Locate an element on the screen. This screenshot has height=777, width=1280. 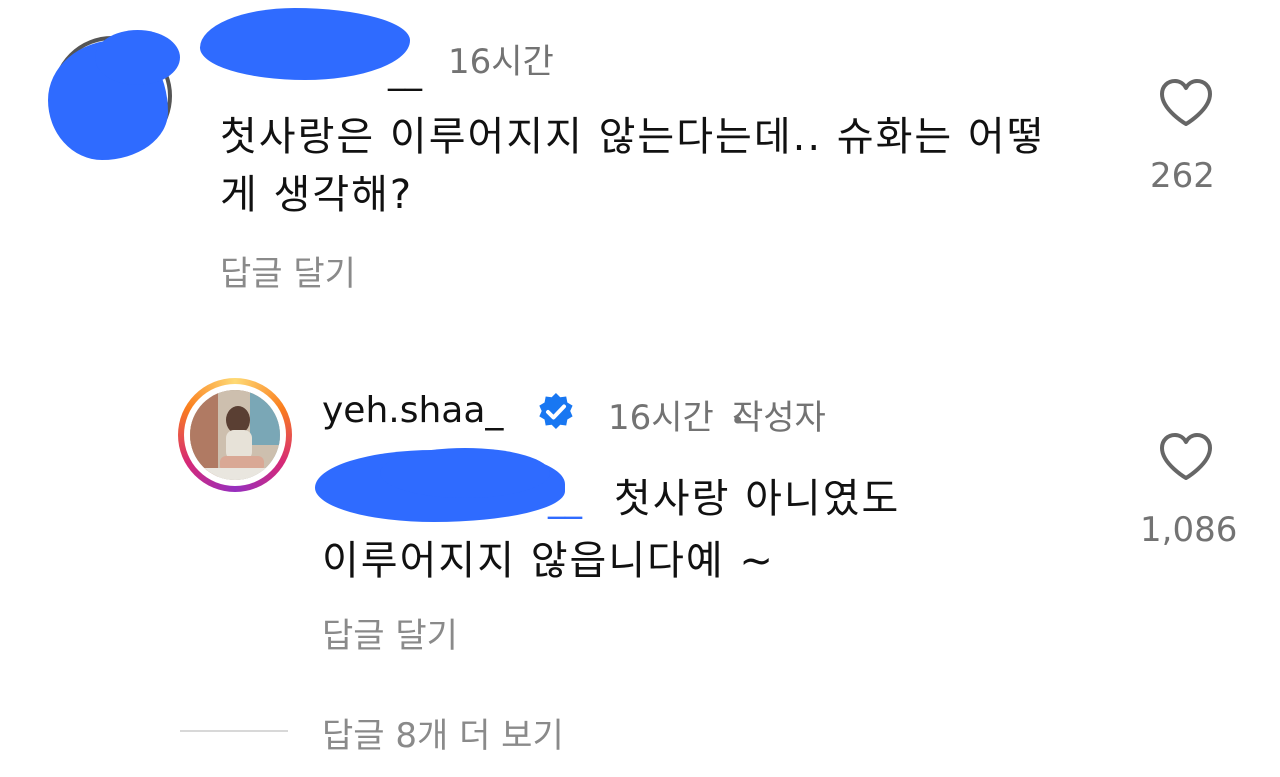
divider-line is located at coordinates (234, 731).